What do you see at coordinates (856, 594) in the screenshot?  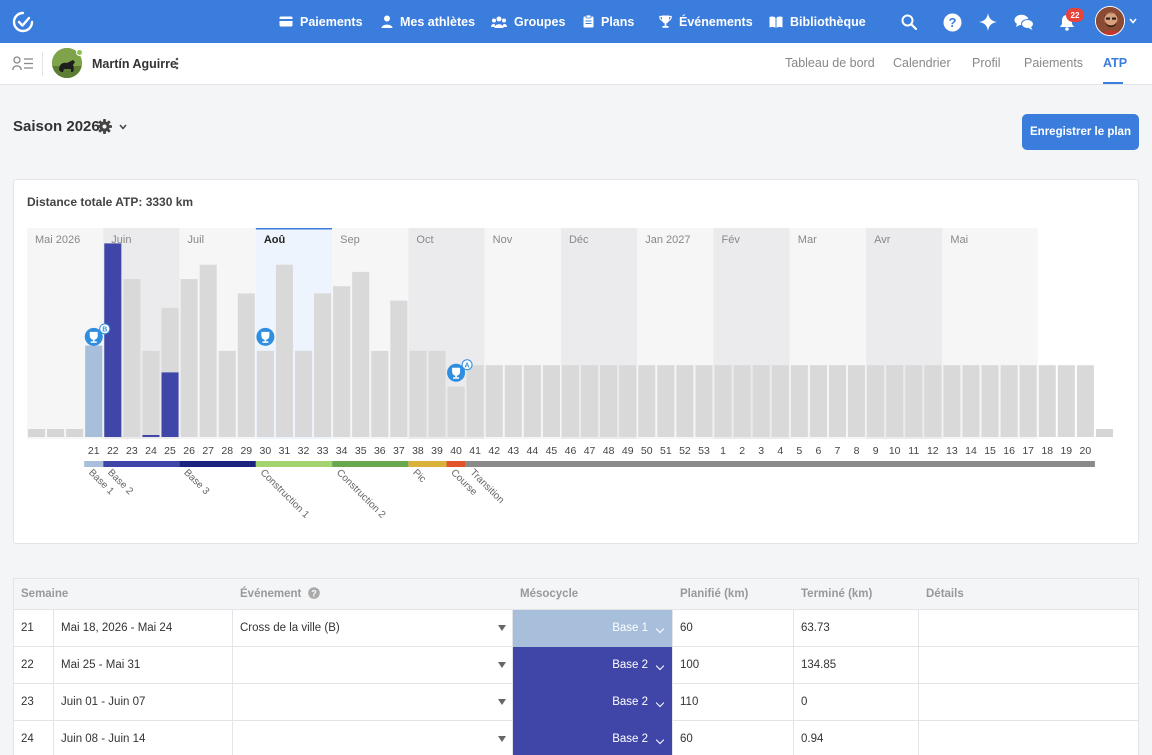 I see `col-header-completed: Terminé (km)` at bounding box center [856, 594].